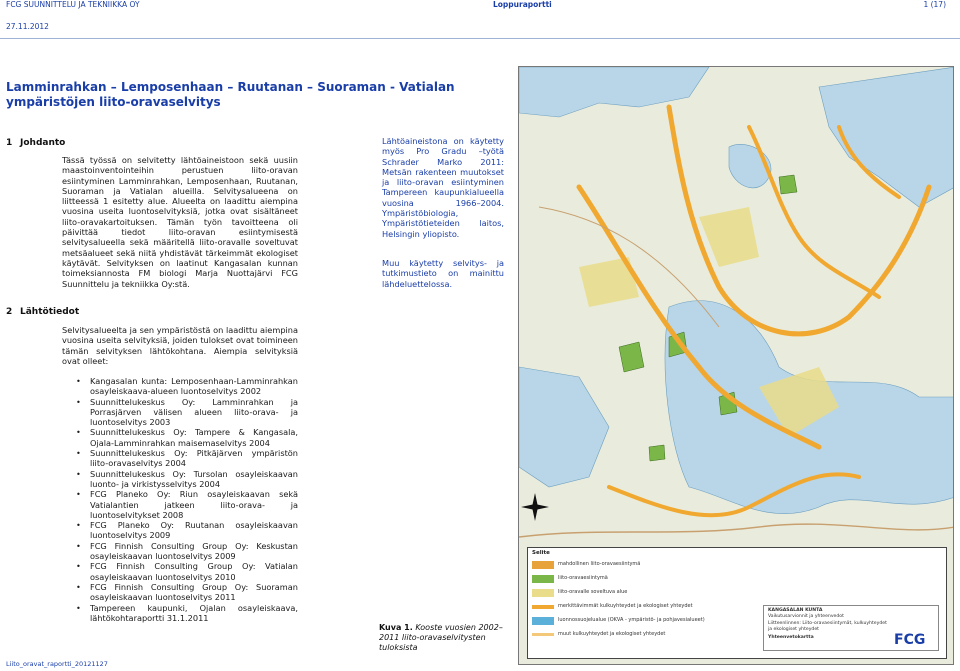  What do you see at coordinates (795, 610) in the screenshot?
I see `info-line: KANGASALAN KUNTA` at bounding box center [795, 610].